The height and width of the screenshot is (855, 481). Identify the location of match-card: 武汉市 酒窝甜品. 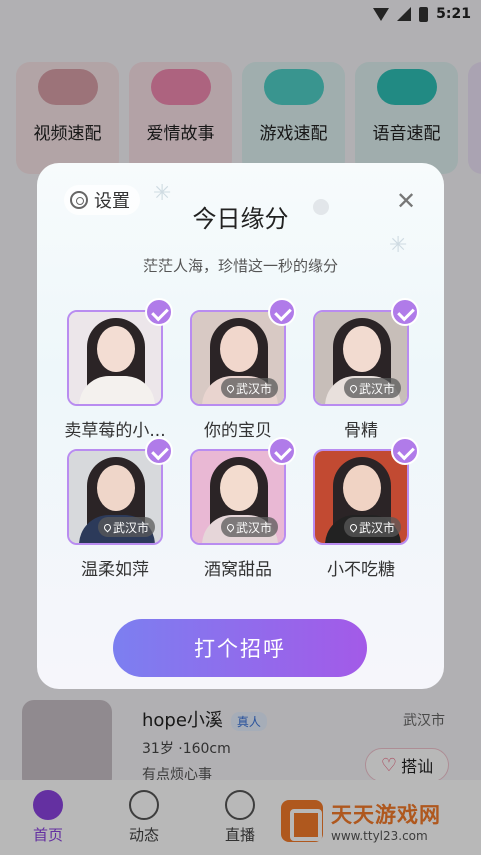
(243, 508).